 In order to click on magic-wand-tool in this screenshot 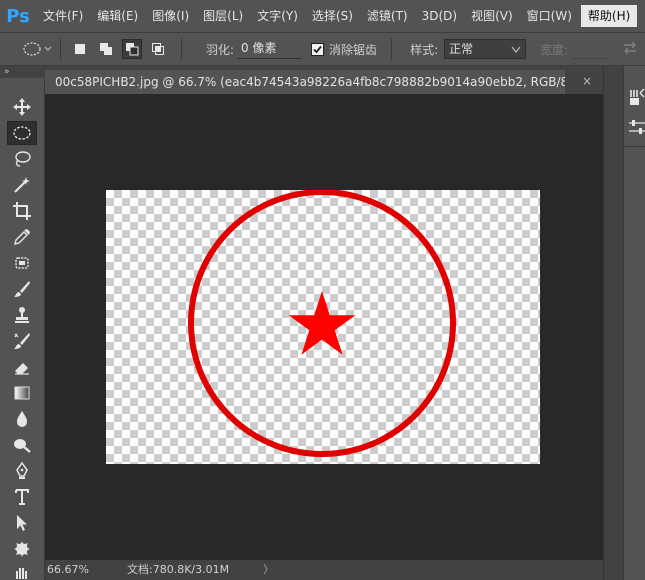, I will do `click(22, 185)`.